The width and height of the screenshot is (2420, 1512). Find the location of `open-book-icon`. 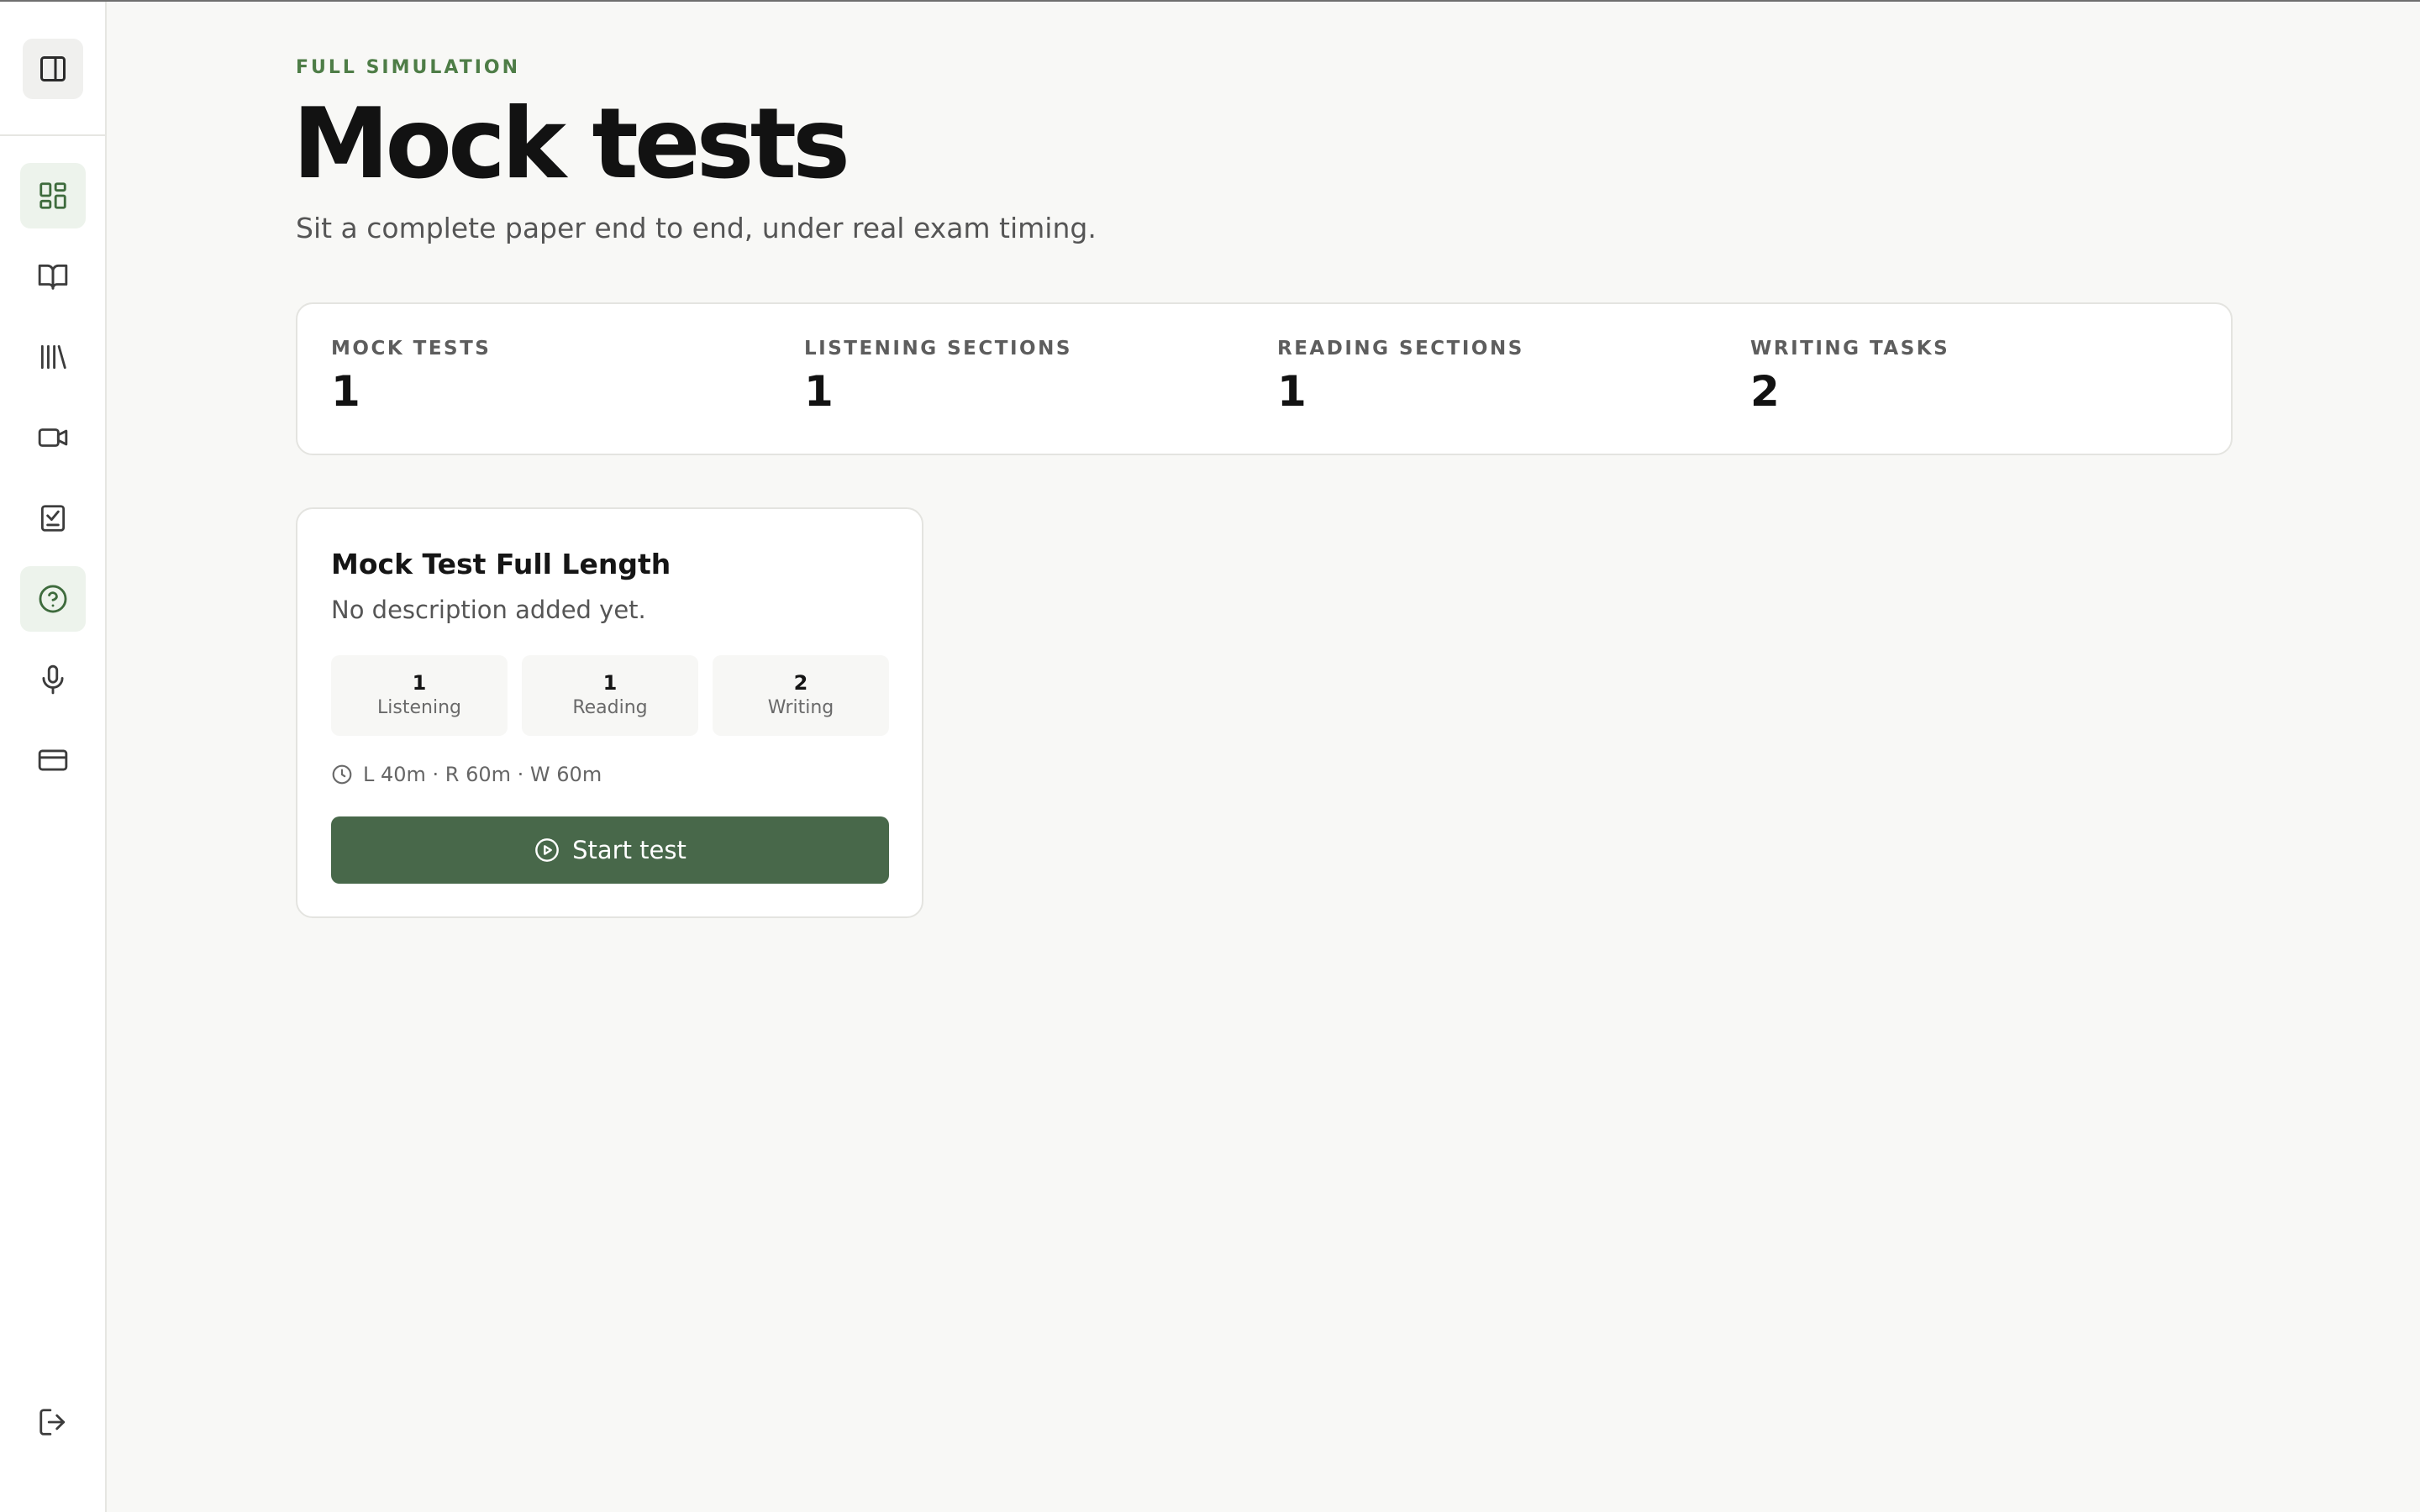

open-book-icon is located at coordinates (53, 277).